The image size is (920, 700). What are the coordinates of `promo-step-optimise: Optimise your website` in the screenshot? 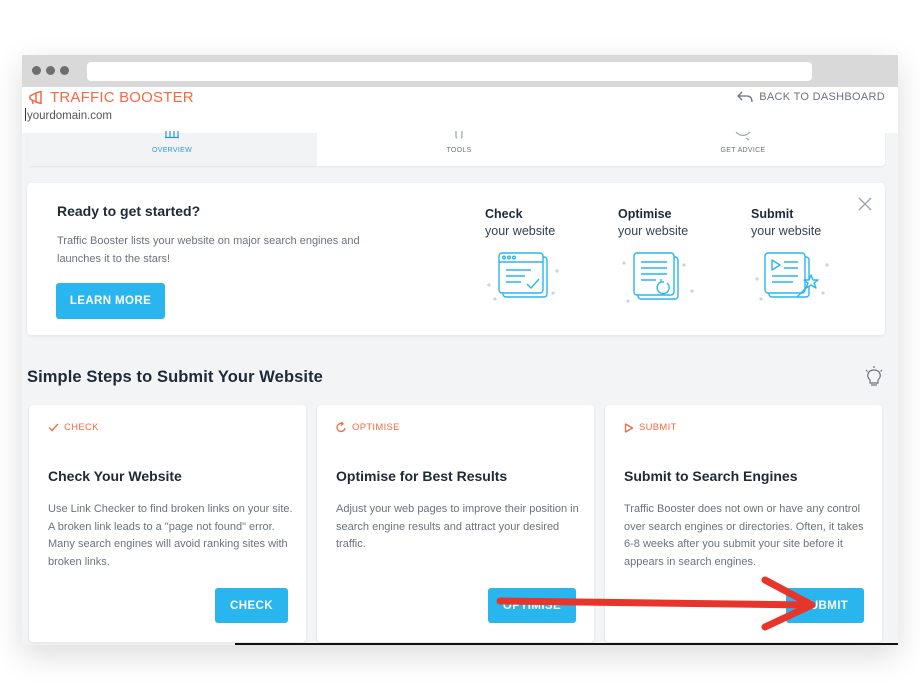 It's located at (673, 255).